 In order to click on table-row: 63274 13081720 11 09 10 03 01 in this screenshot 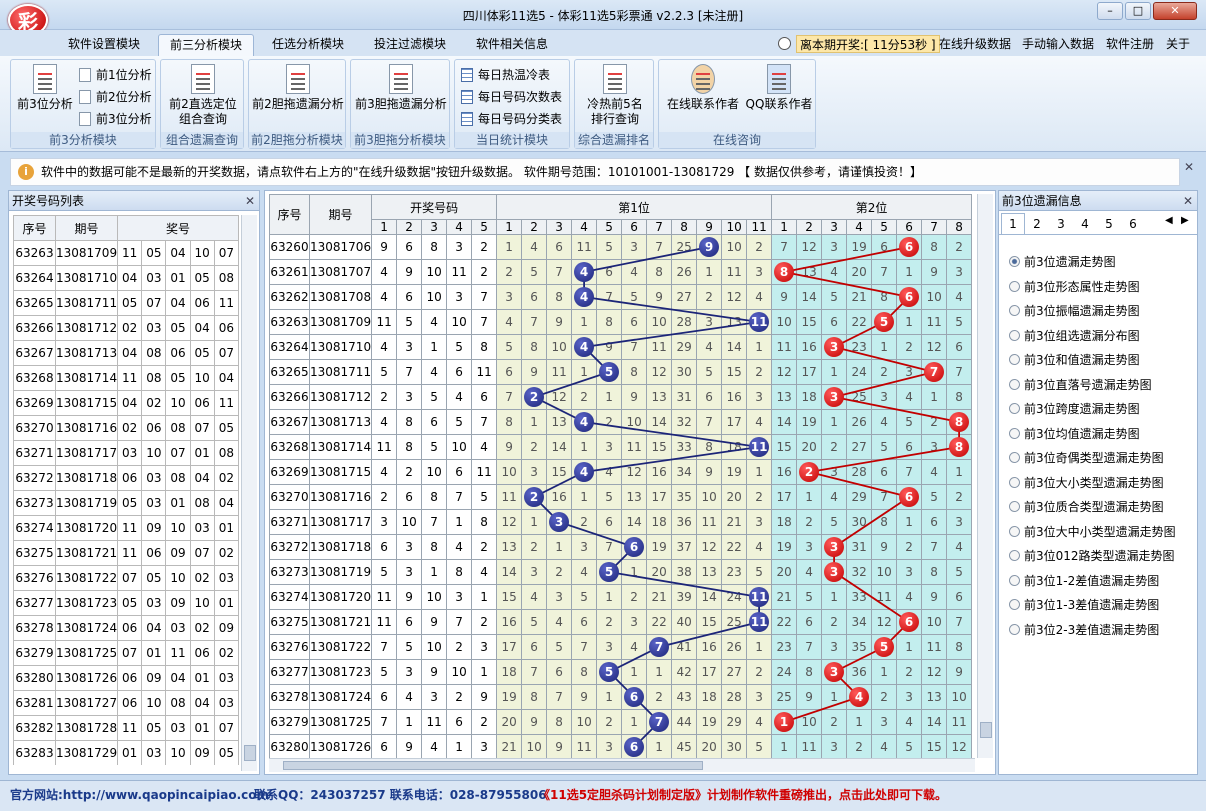, I will do `click(126, 528)`.